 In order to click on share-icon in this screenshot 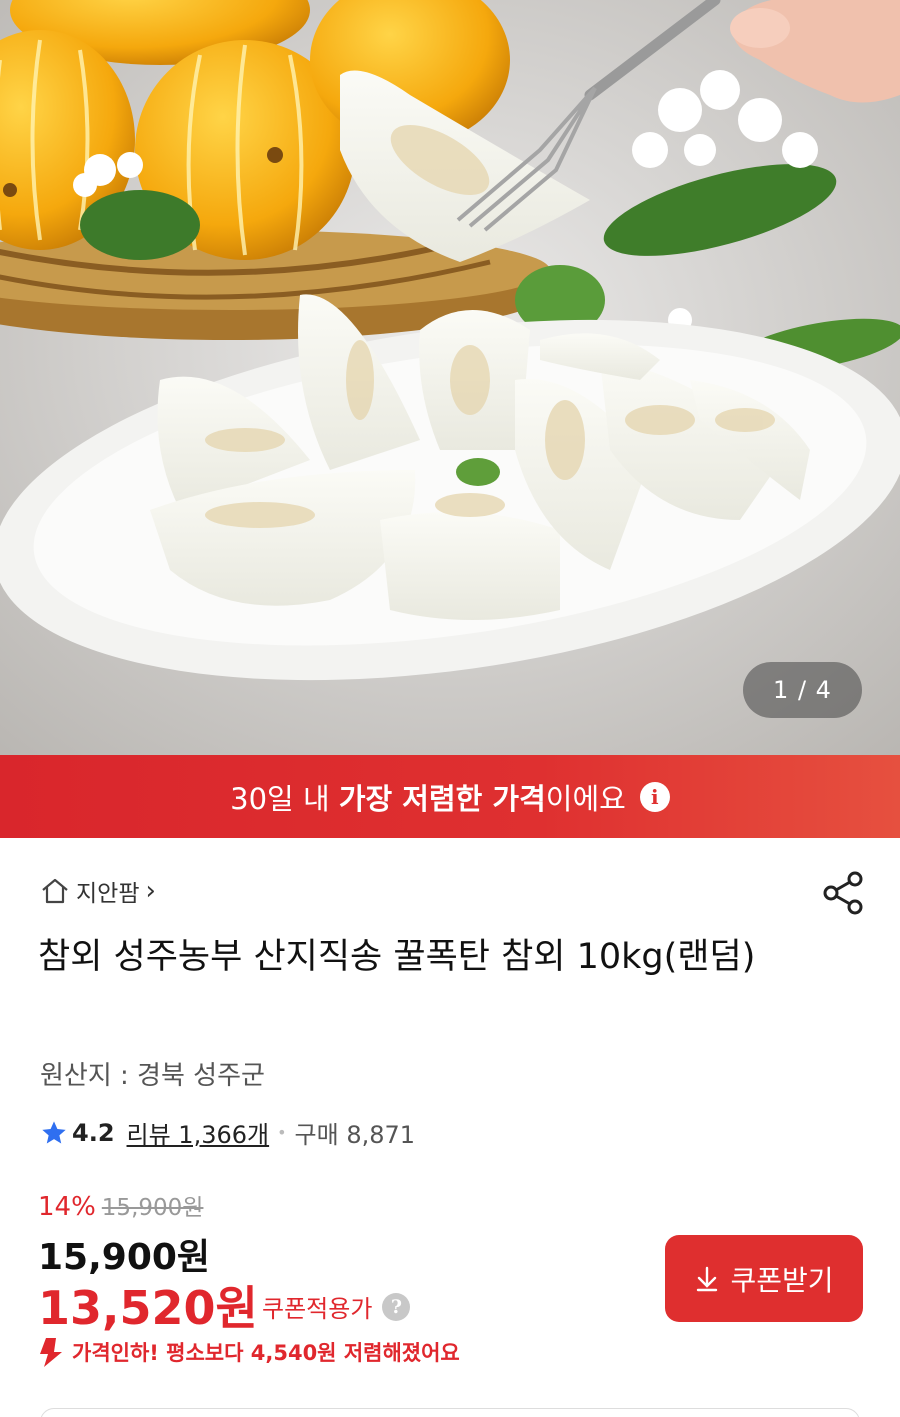, I will do `click(843, 893)`.